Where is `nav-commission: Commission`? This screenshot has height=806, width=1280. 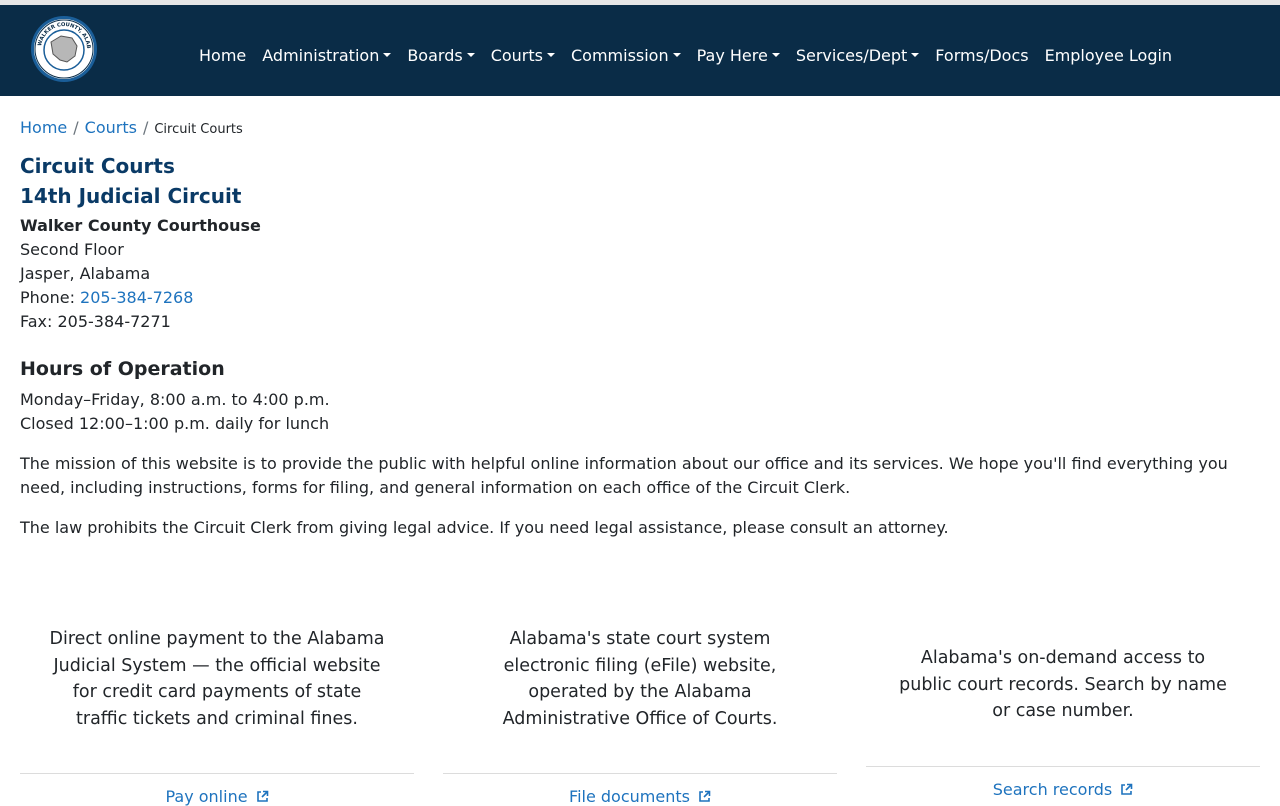
nav-commission: Commission is located at coordinates (626, 55).